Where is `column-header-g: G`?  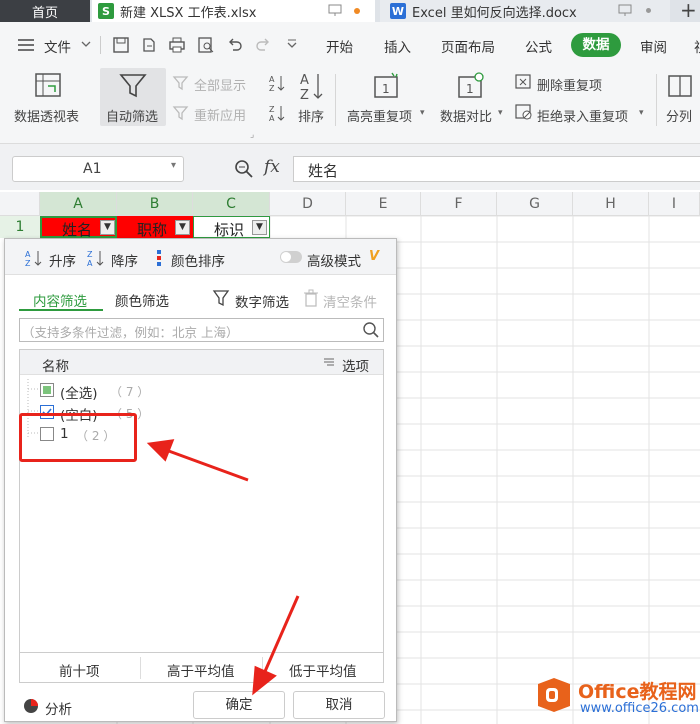
column-header-g: G is located at coordinates (535, 204).